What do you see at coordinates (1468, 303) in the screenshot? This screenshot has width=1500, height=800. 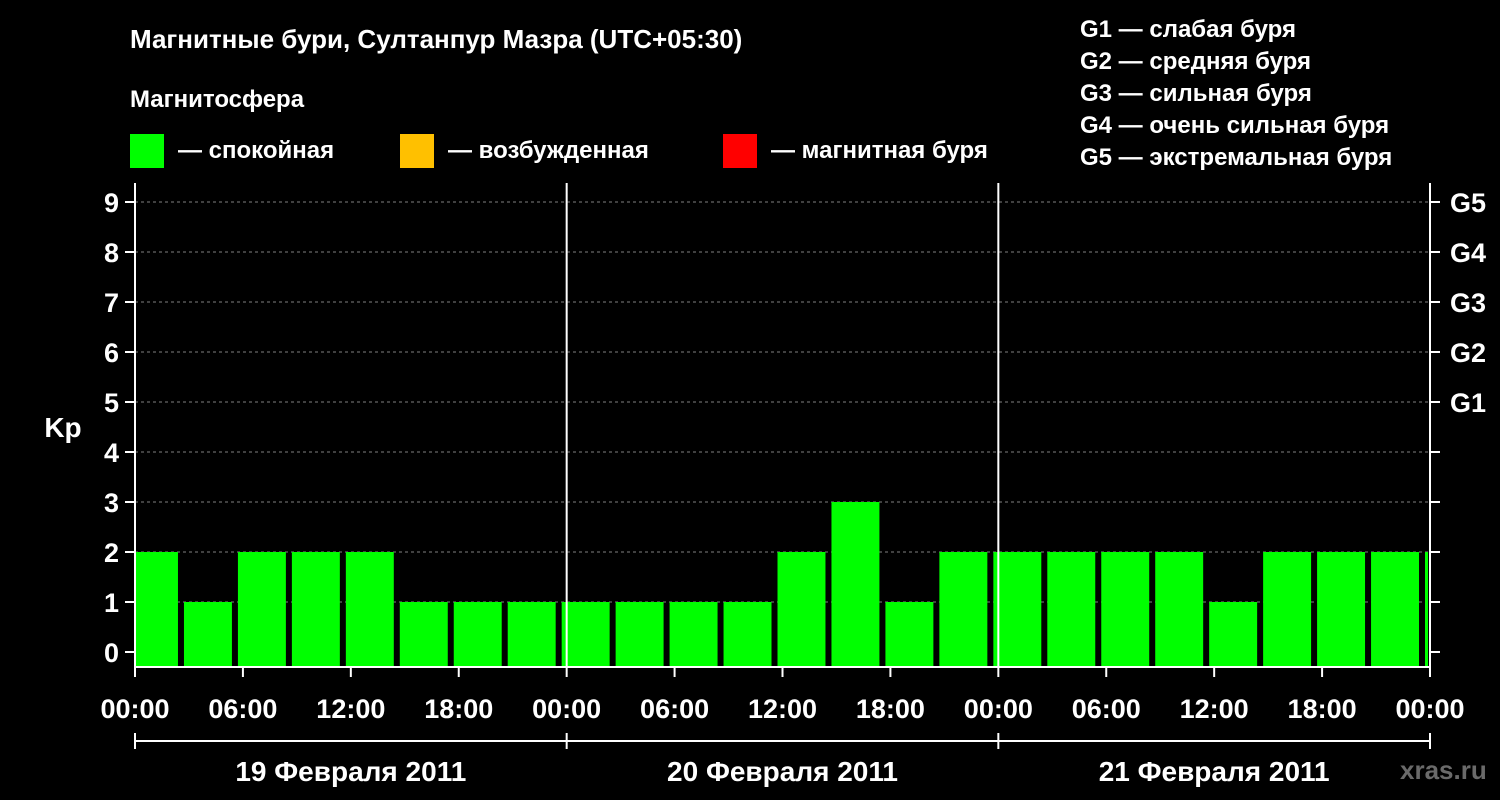 I see `g-level-label: G3` at bounding box center [1468, 303].